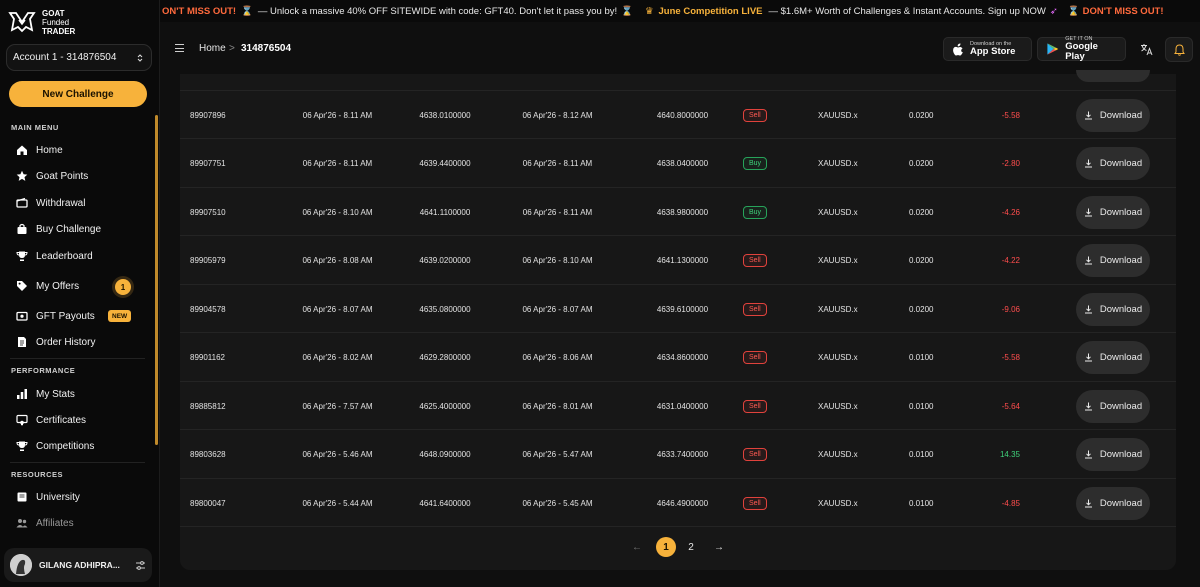 The height and width of the screenshot is (587, 1200). What do you see at coordinates (1010, 357) in the screenshot?
I see `profit-loss: -5.58` at bounding box center [1010, 357].